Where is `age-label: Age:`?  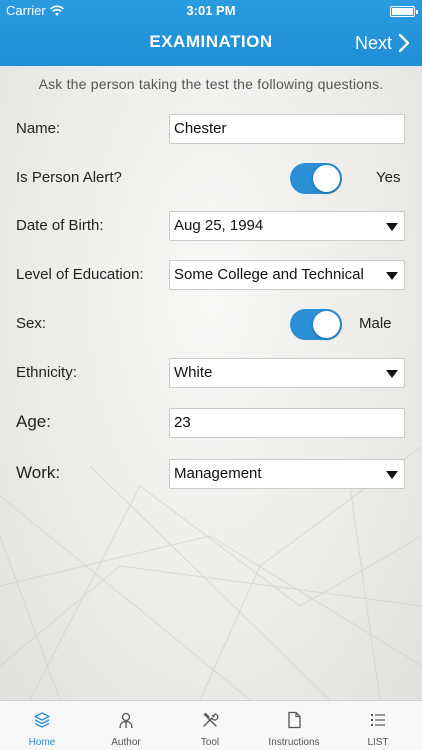 age-label: Age: is located at coordinates (33, 421).